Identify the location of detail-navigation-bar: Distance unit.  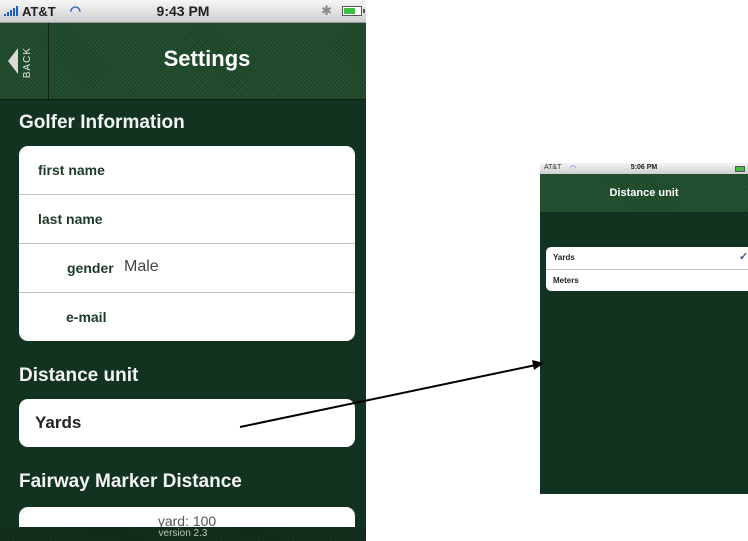
(644, 193).